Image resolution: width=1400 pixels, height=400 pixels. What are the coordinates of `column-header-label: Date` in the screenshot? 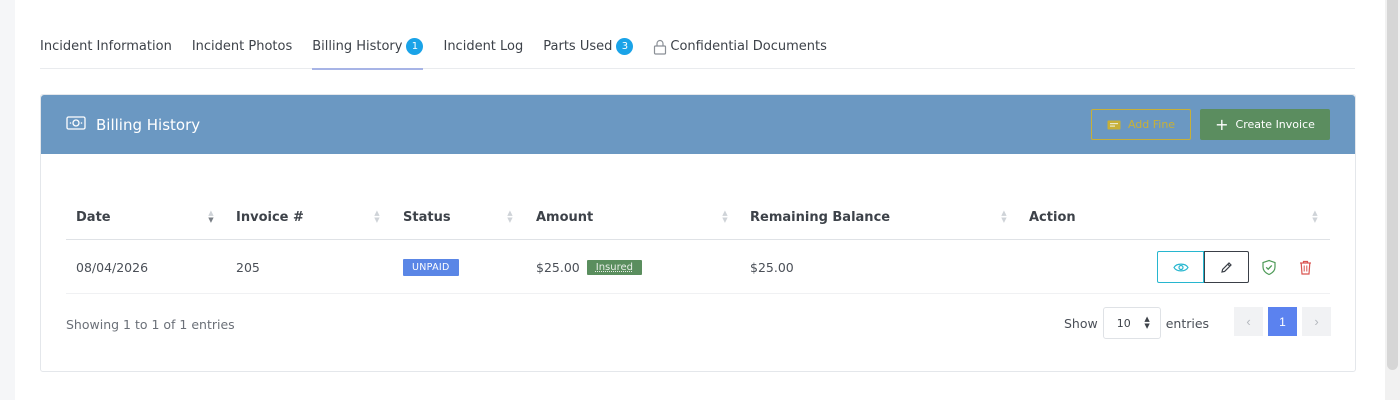 It's located at (93, 217).